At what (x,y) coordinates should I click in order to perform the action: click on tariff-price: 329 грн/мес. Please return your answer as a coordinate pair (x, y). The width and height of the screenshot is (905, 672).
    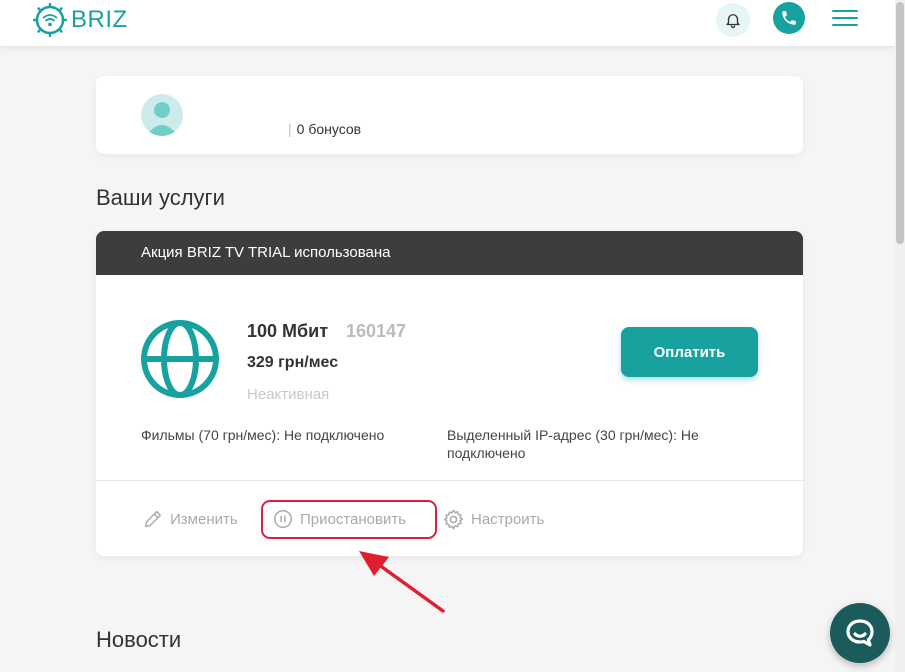
    Looking at the image, I should click on (293, 362).